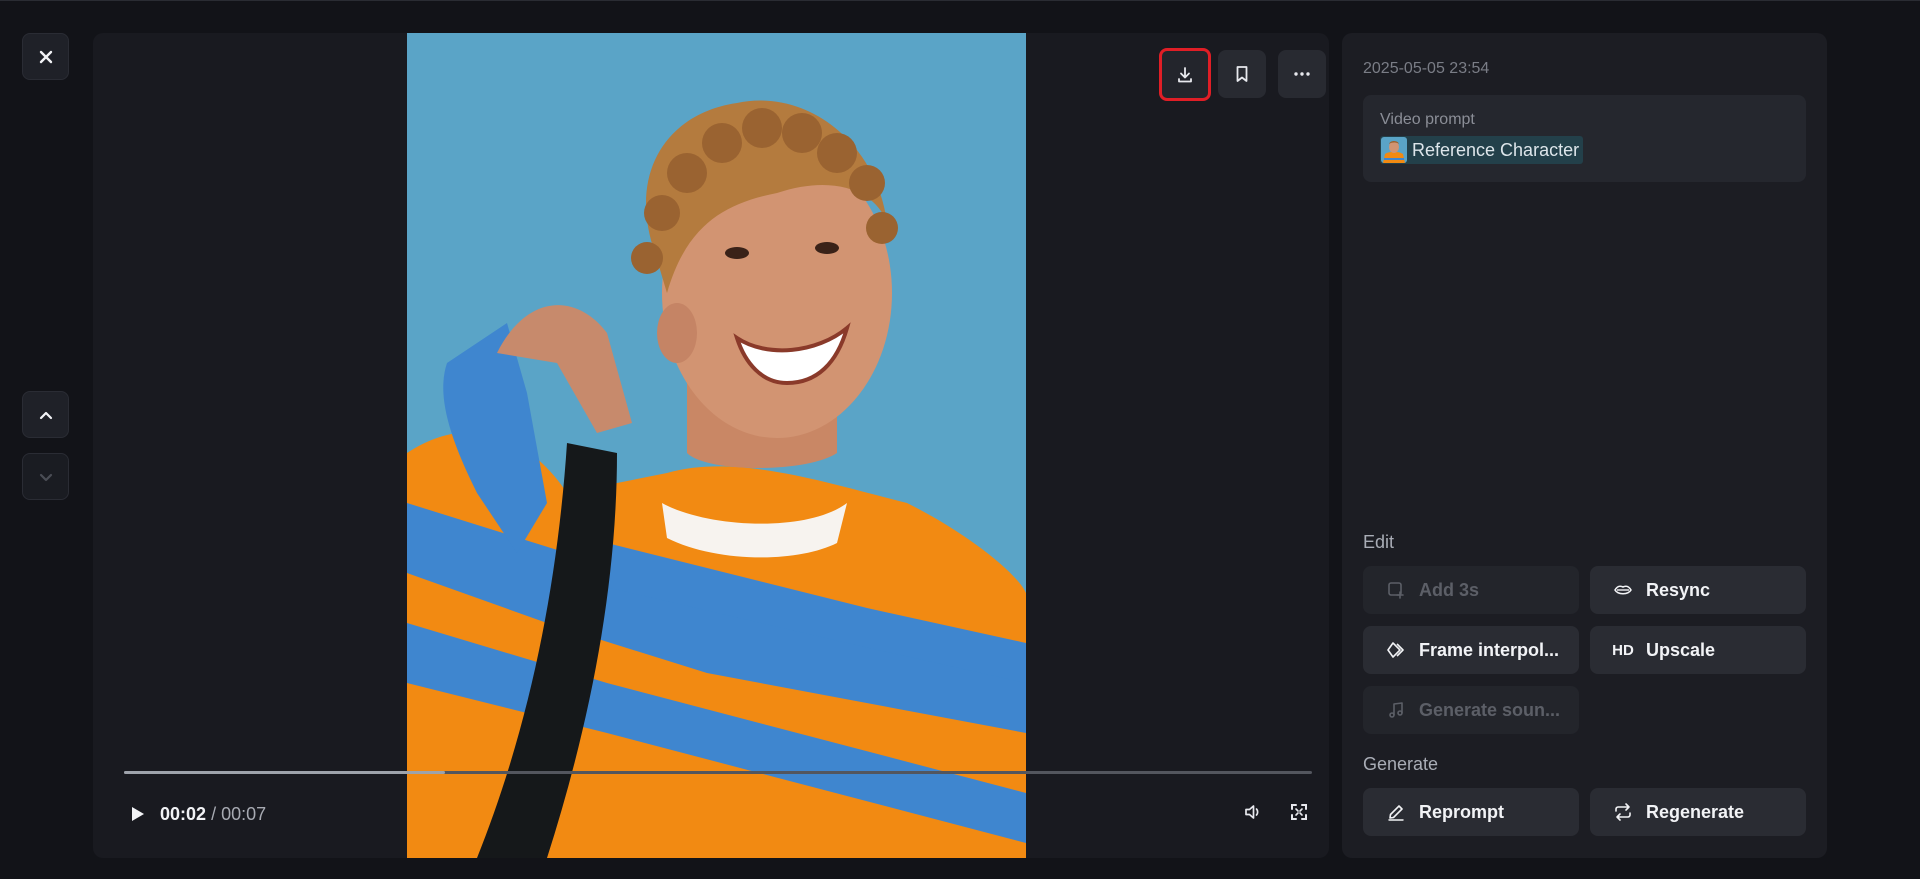  I want to click on close-button, so click(45, 56).